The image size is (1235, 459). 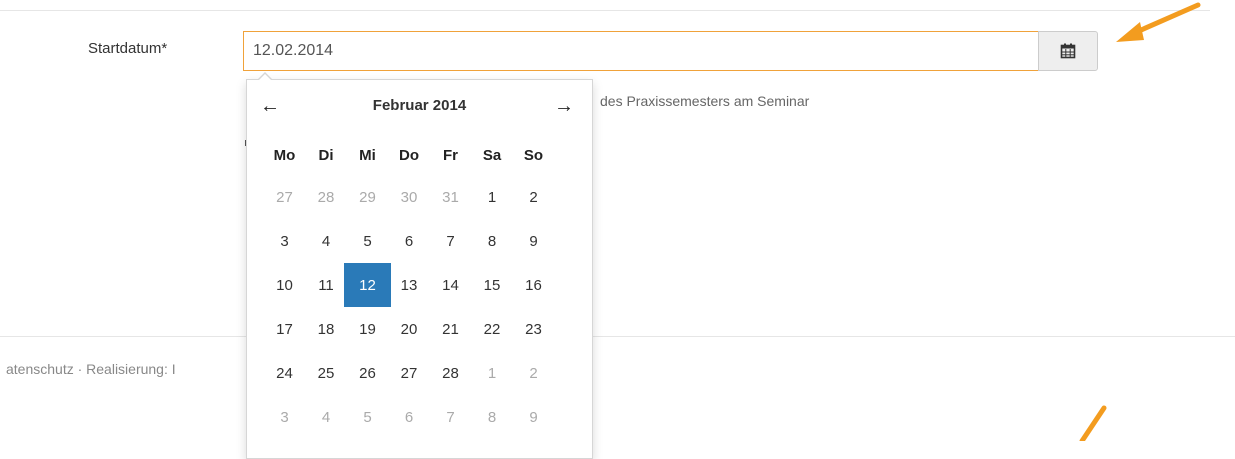 I want to click on calendar-day: 12, so click(x=367, y=285).